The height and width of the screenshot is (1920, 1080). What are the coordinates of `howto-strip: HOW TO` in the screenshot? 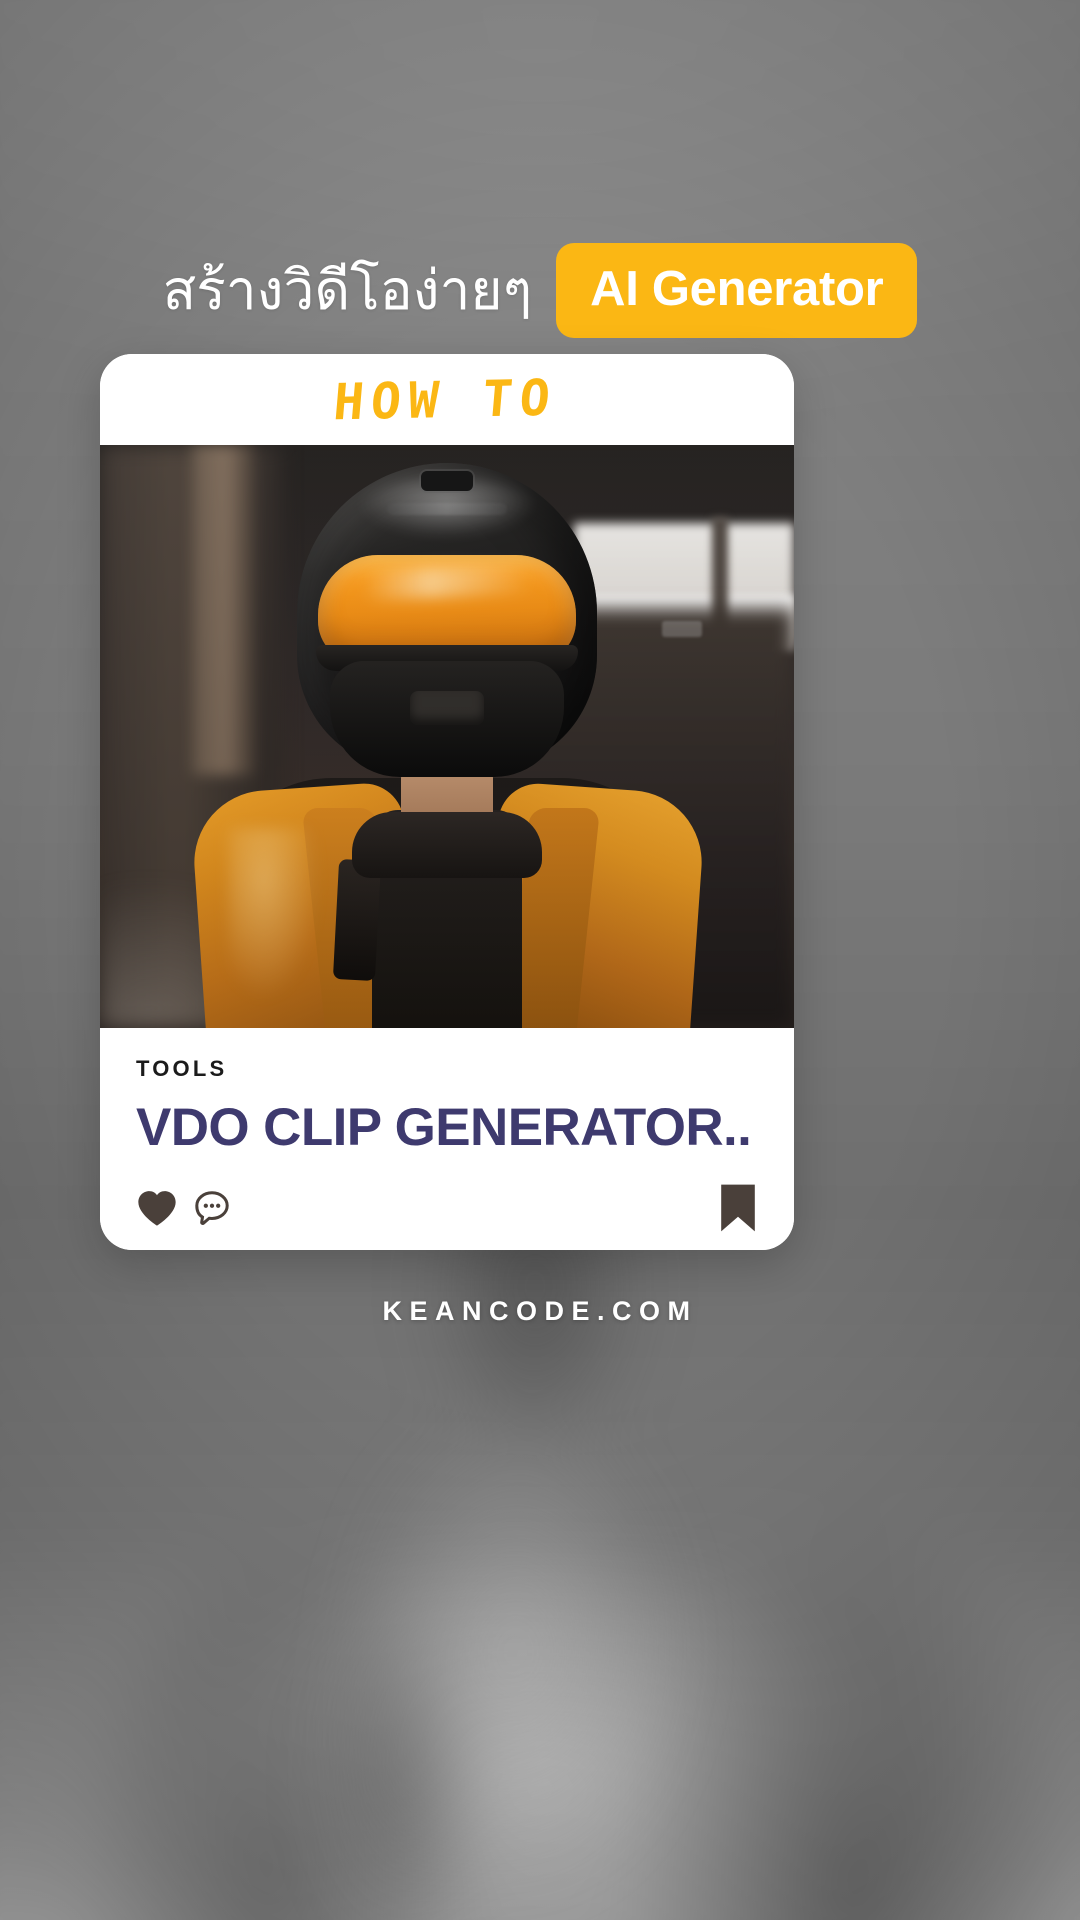 It's located at (447, 399).